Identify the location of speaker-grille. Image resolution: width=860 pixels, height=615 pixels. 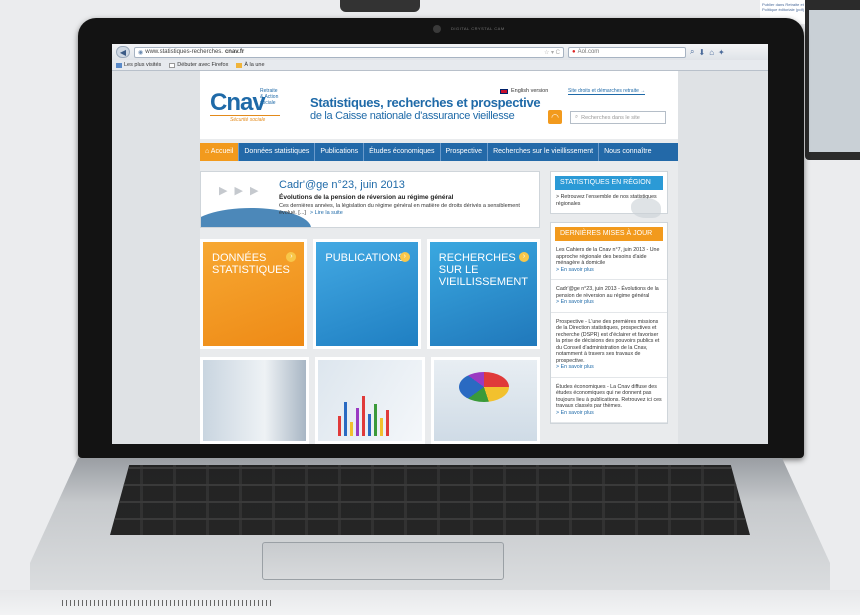
(167, 603).